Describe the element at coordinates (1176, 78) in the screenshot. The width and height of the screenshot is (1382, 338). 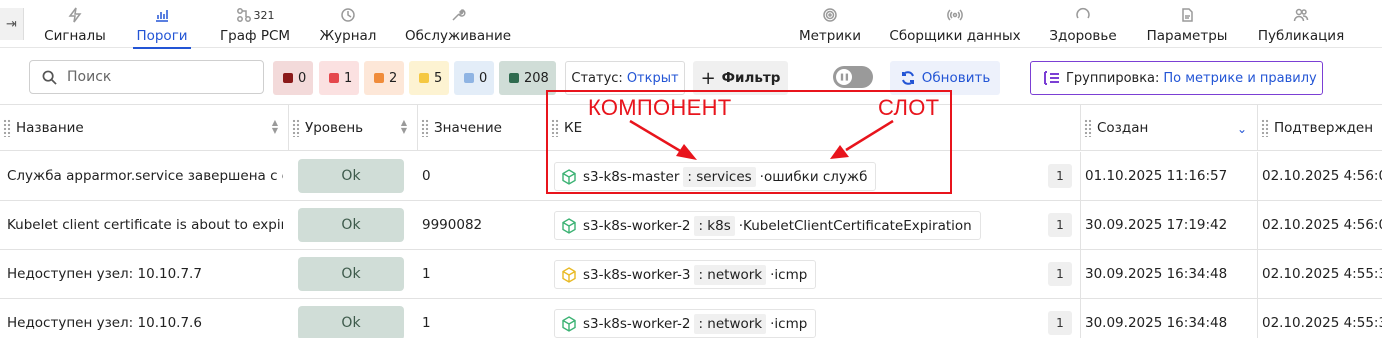
I see `grouping-button: Группировка: По метрике и правилу` at that location.